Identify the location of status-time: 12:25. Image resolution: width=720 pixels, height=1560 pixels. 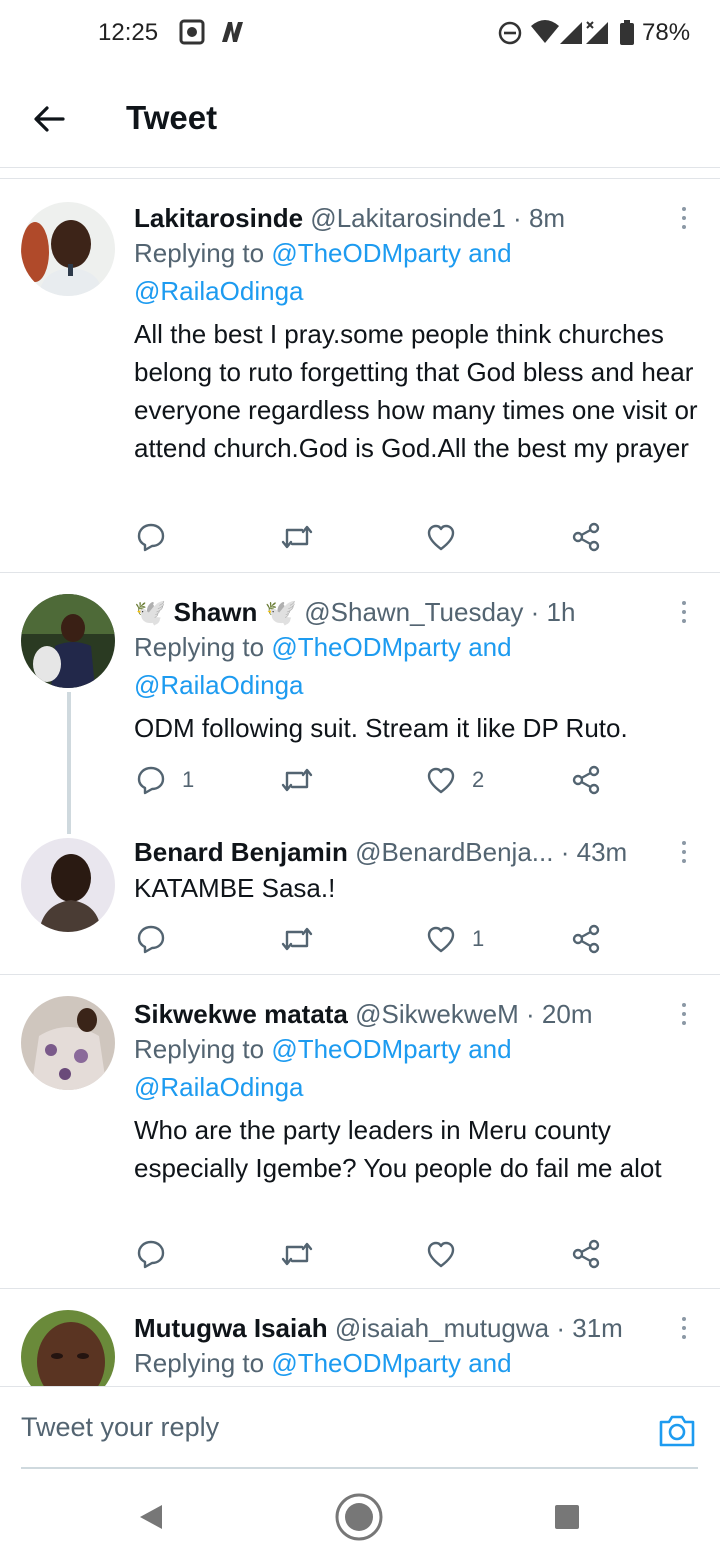
(128, 32).